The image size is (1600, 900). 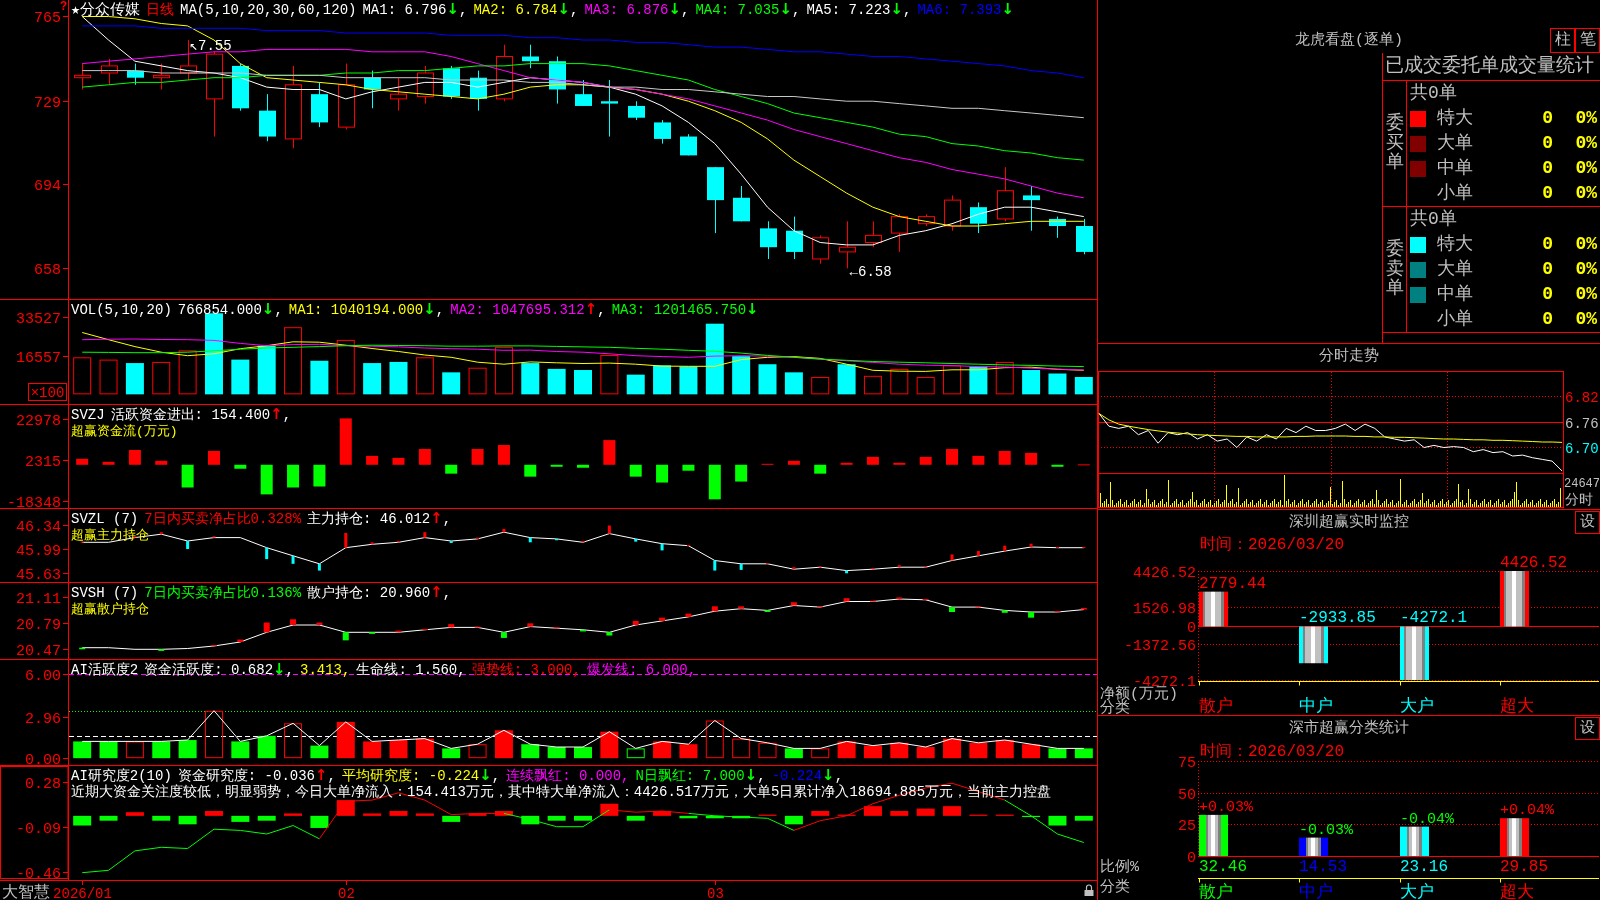 I want to click on category-label: 超大, so click(x=1517, y=891).